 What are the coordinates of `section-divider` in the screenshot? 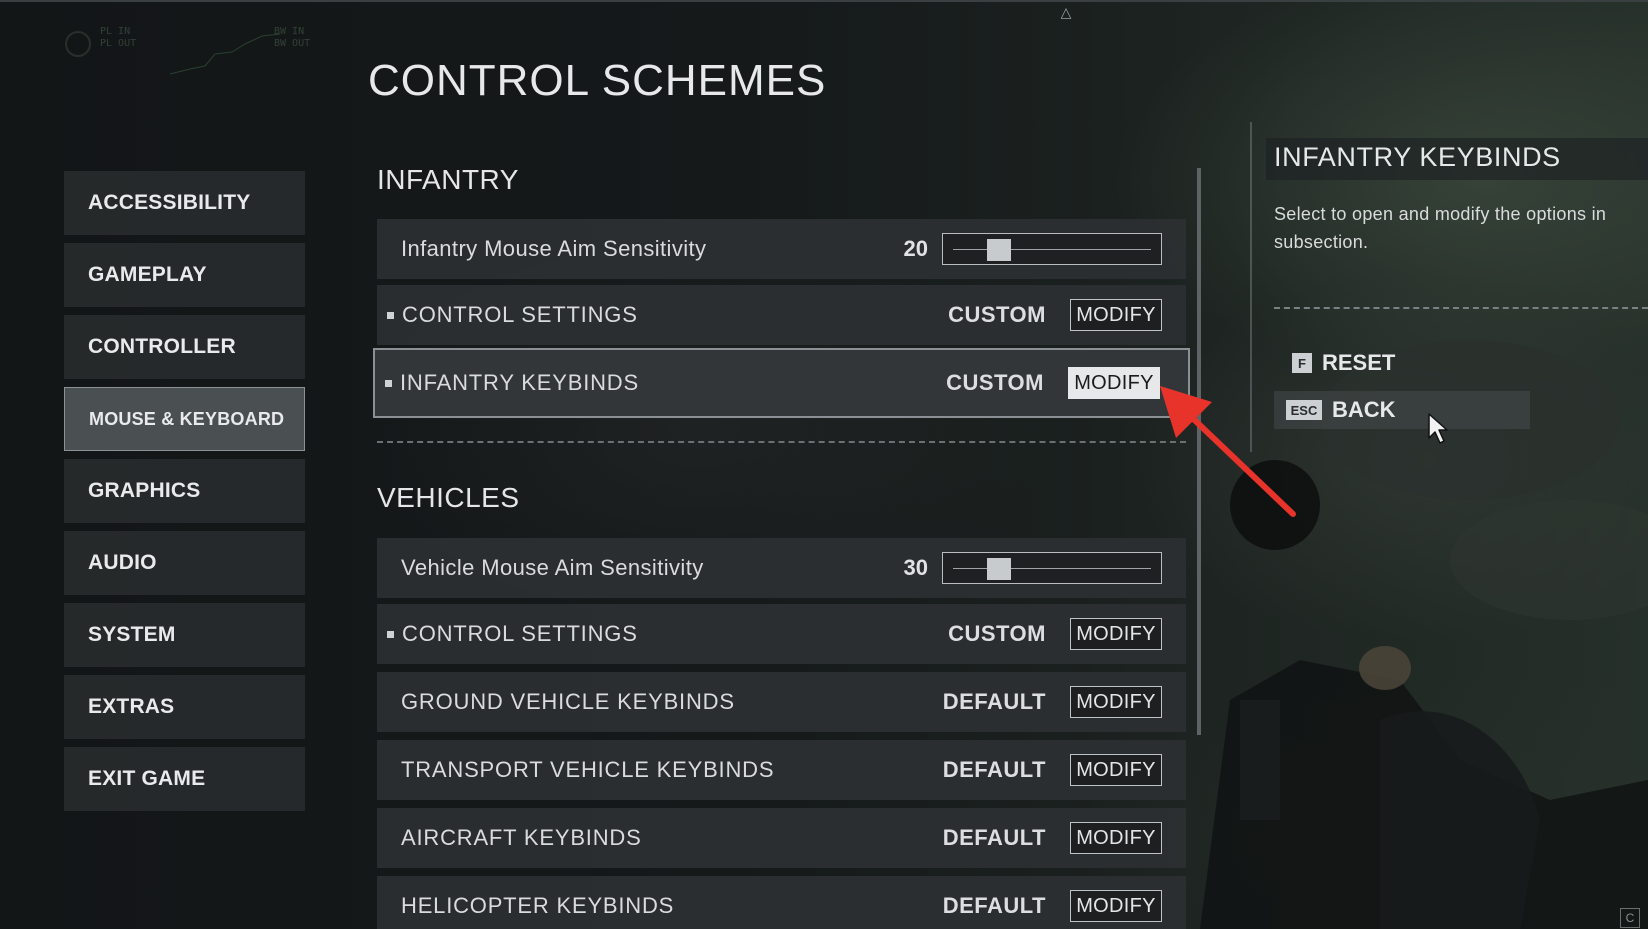 It's located at (781, 442).